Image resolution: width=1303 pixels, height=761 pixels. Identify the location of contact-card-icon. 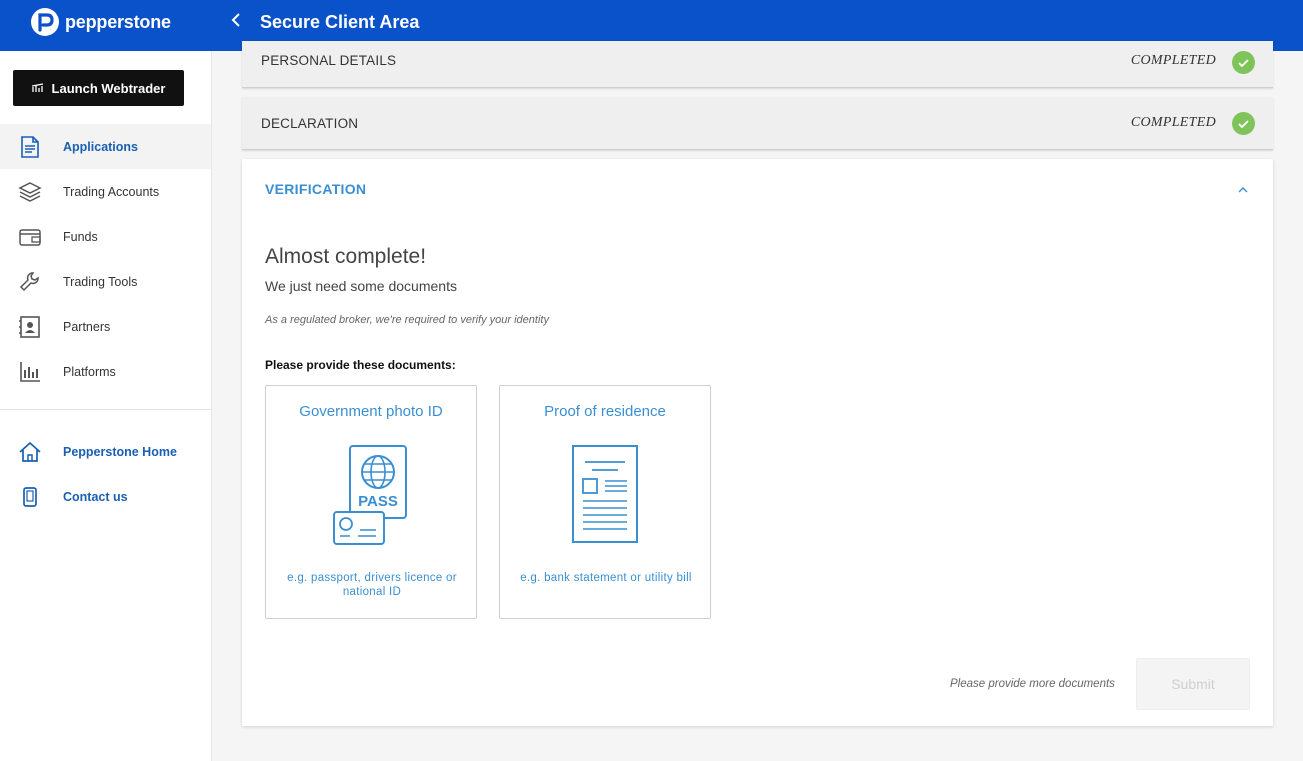
(30, 327).